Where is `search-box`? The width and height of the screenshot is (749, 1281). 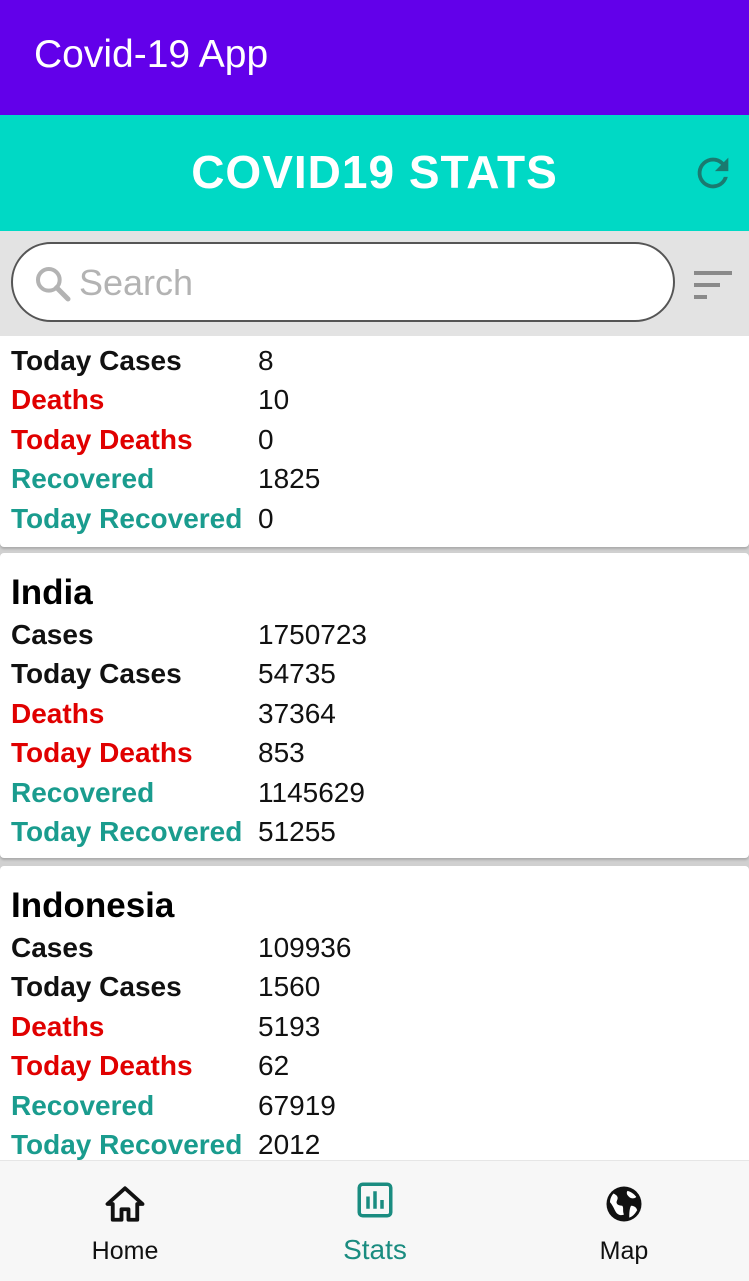 search-box is located at coordinates (343, 282).